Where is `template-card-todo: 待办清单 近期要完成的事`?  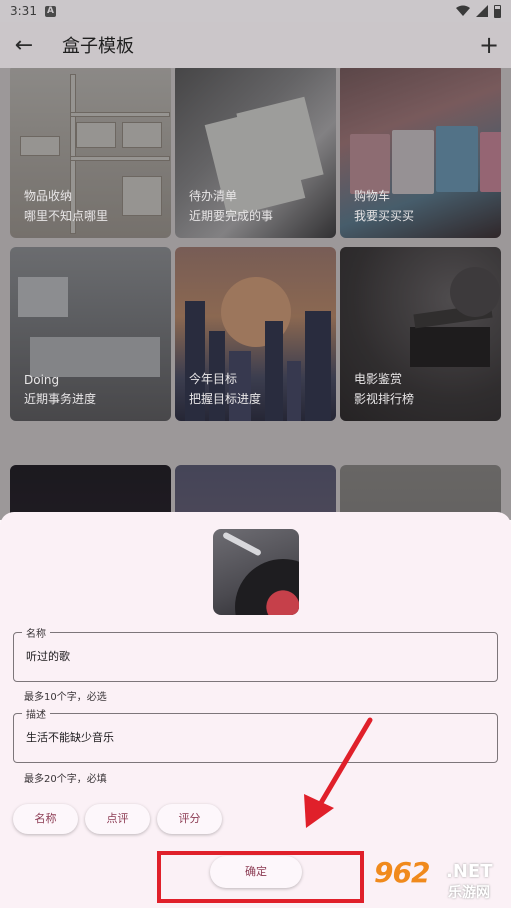
template-card-todo: 待办清单 近期要完成的事 is located at coordinates (255, 153).